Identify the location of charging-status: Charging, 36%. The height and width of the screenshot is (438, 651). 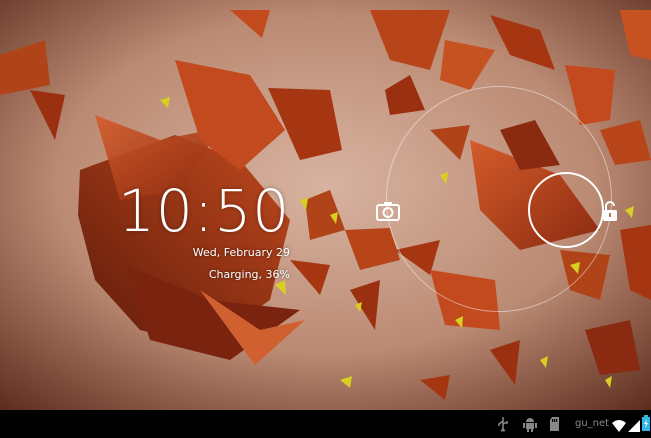
(249, 274).